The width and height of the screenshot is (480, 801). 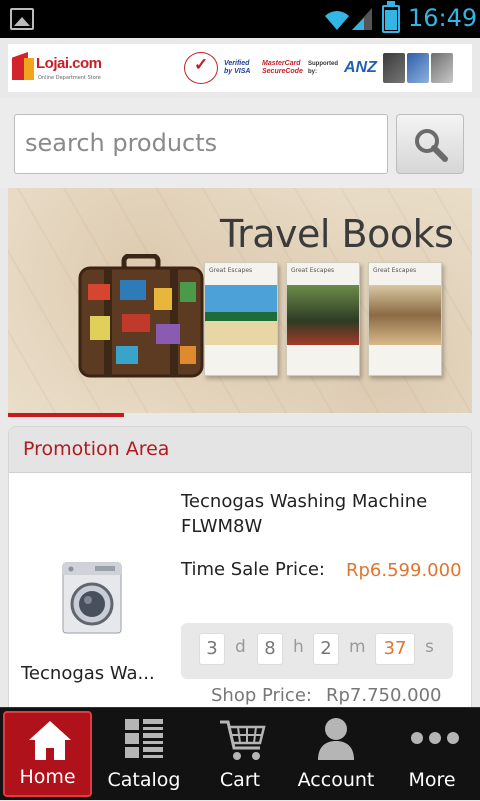 I want to click on countdown-hours: 8, so click(x=270, y=649).